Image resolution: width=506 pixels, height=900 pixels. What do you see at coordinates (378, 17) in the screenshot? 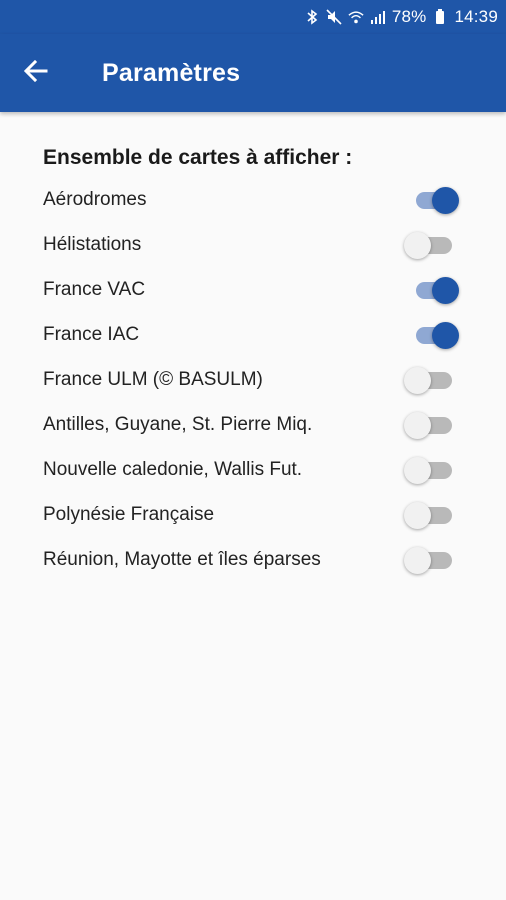
I see `signal-icon` at bounding box center [378, 17].